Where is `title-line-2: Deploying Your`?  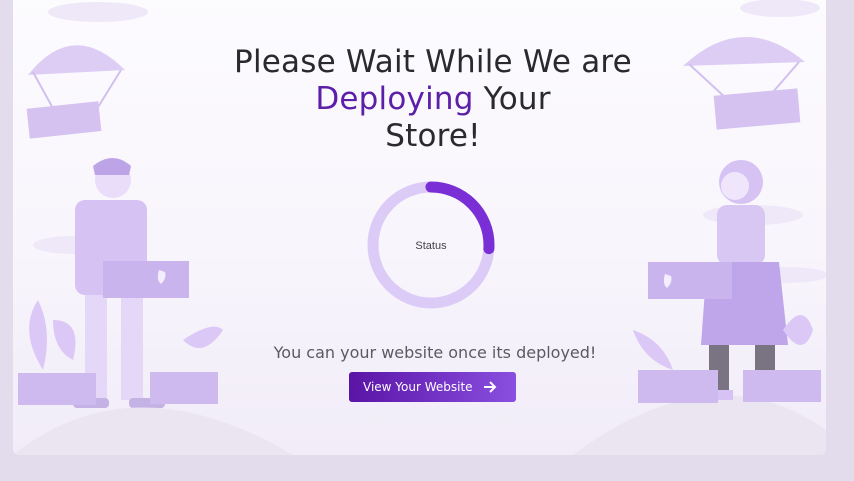
title-line-2: Deploying Your is located at coordinates (419, 99).